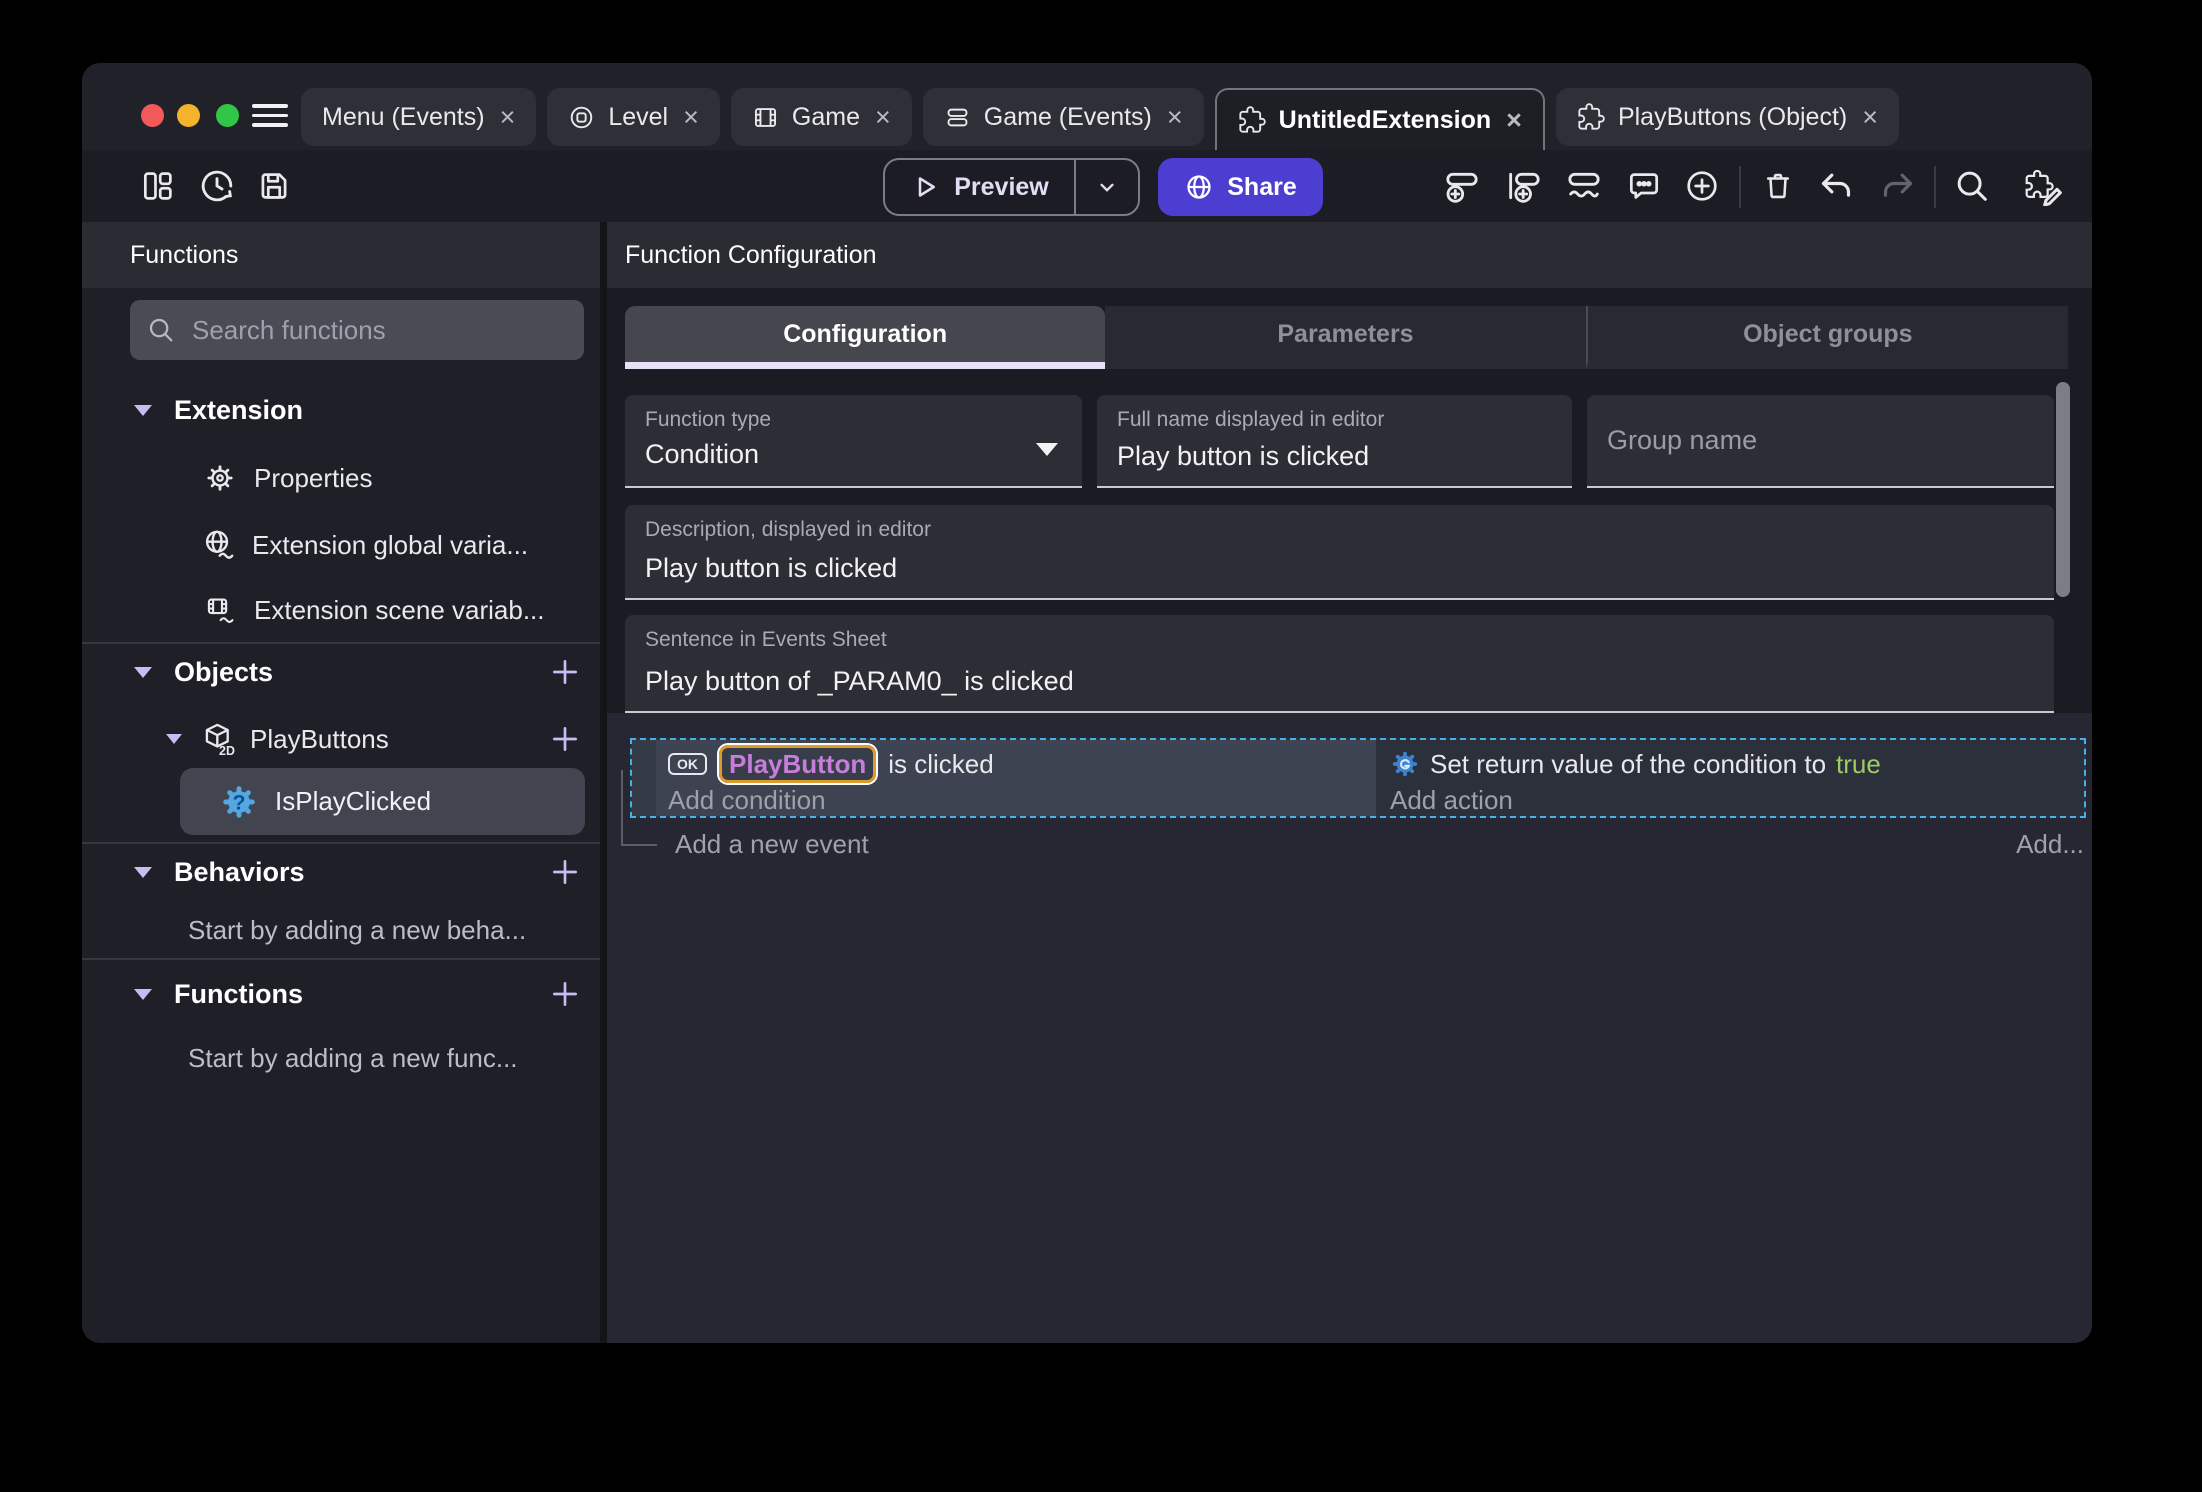  I want to click on add-other-event-icon, so click(1584, 185).